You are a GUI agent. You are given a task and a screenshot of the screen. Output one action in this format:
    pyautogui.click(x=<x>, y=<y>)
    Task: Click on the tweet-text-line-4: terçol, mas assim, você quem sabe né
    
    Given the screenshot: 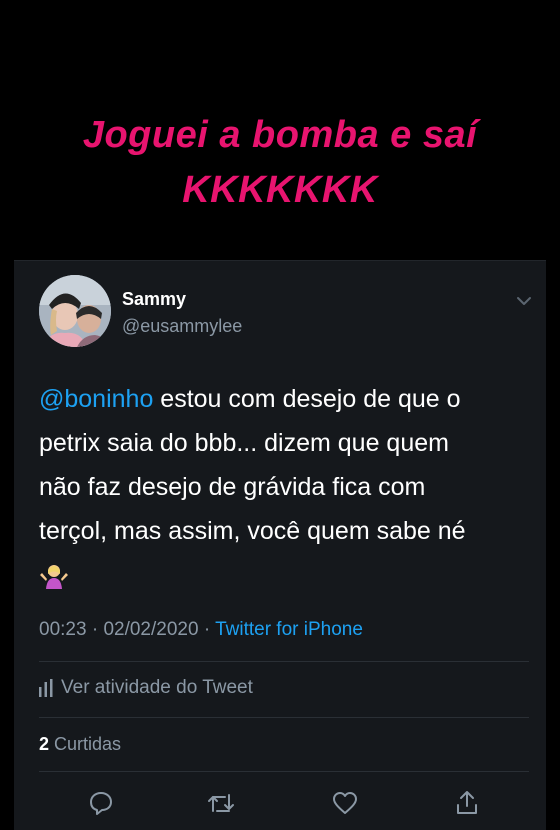 What is the action you would take?
    pyautogui.click(x=252, y=531)
    